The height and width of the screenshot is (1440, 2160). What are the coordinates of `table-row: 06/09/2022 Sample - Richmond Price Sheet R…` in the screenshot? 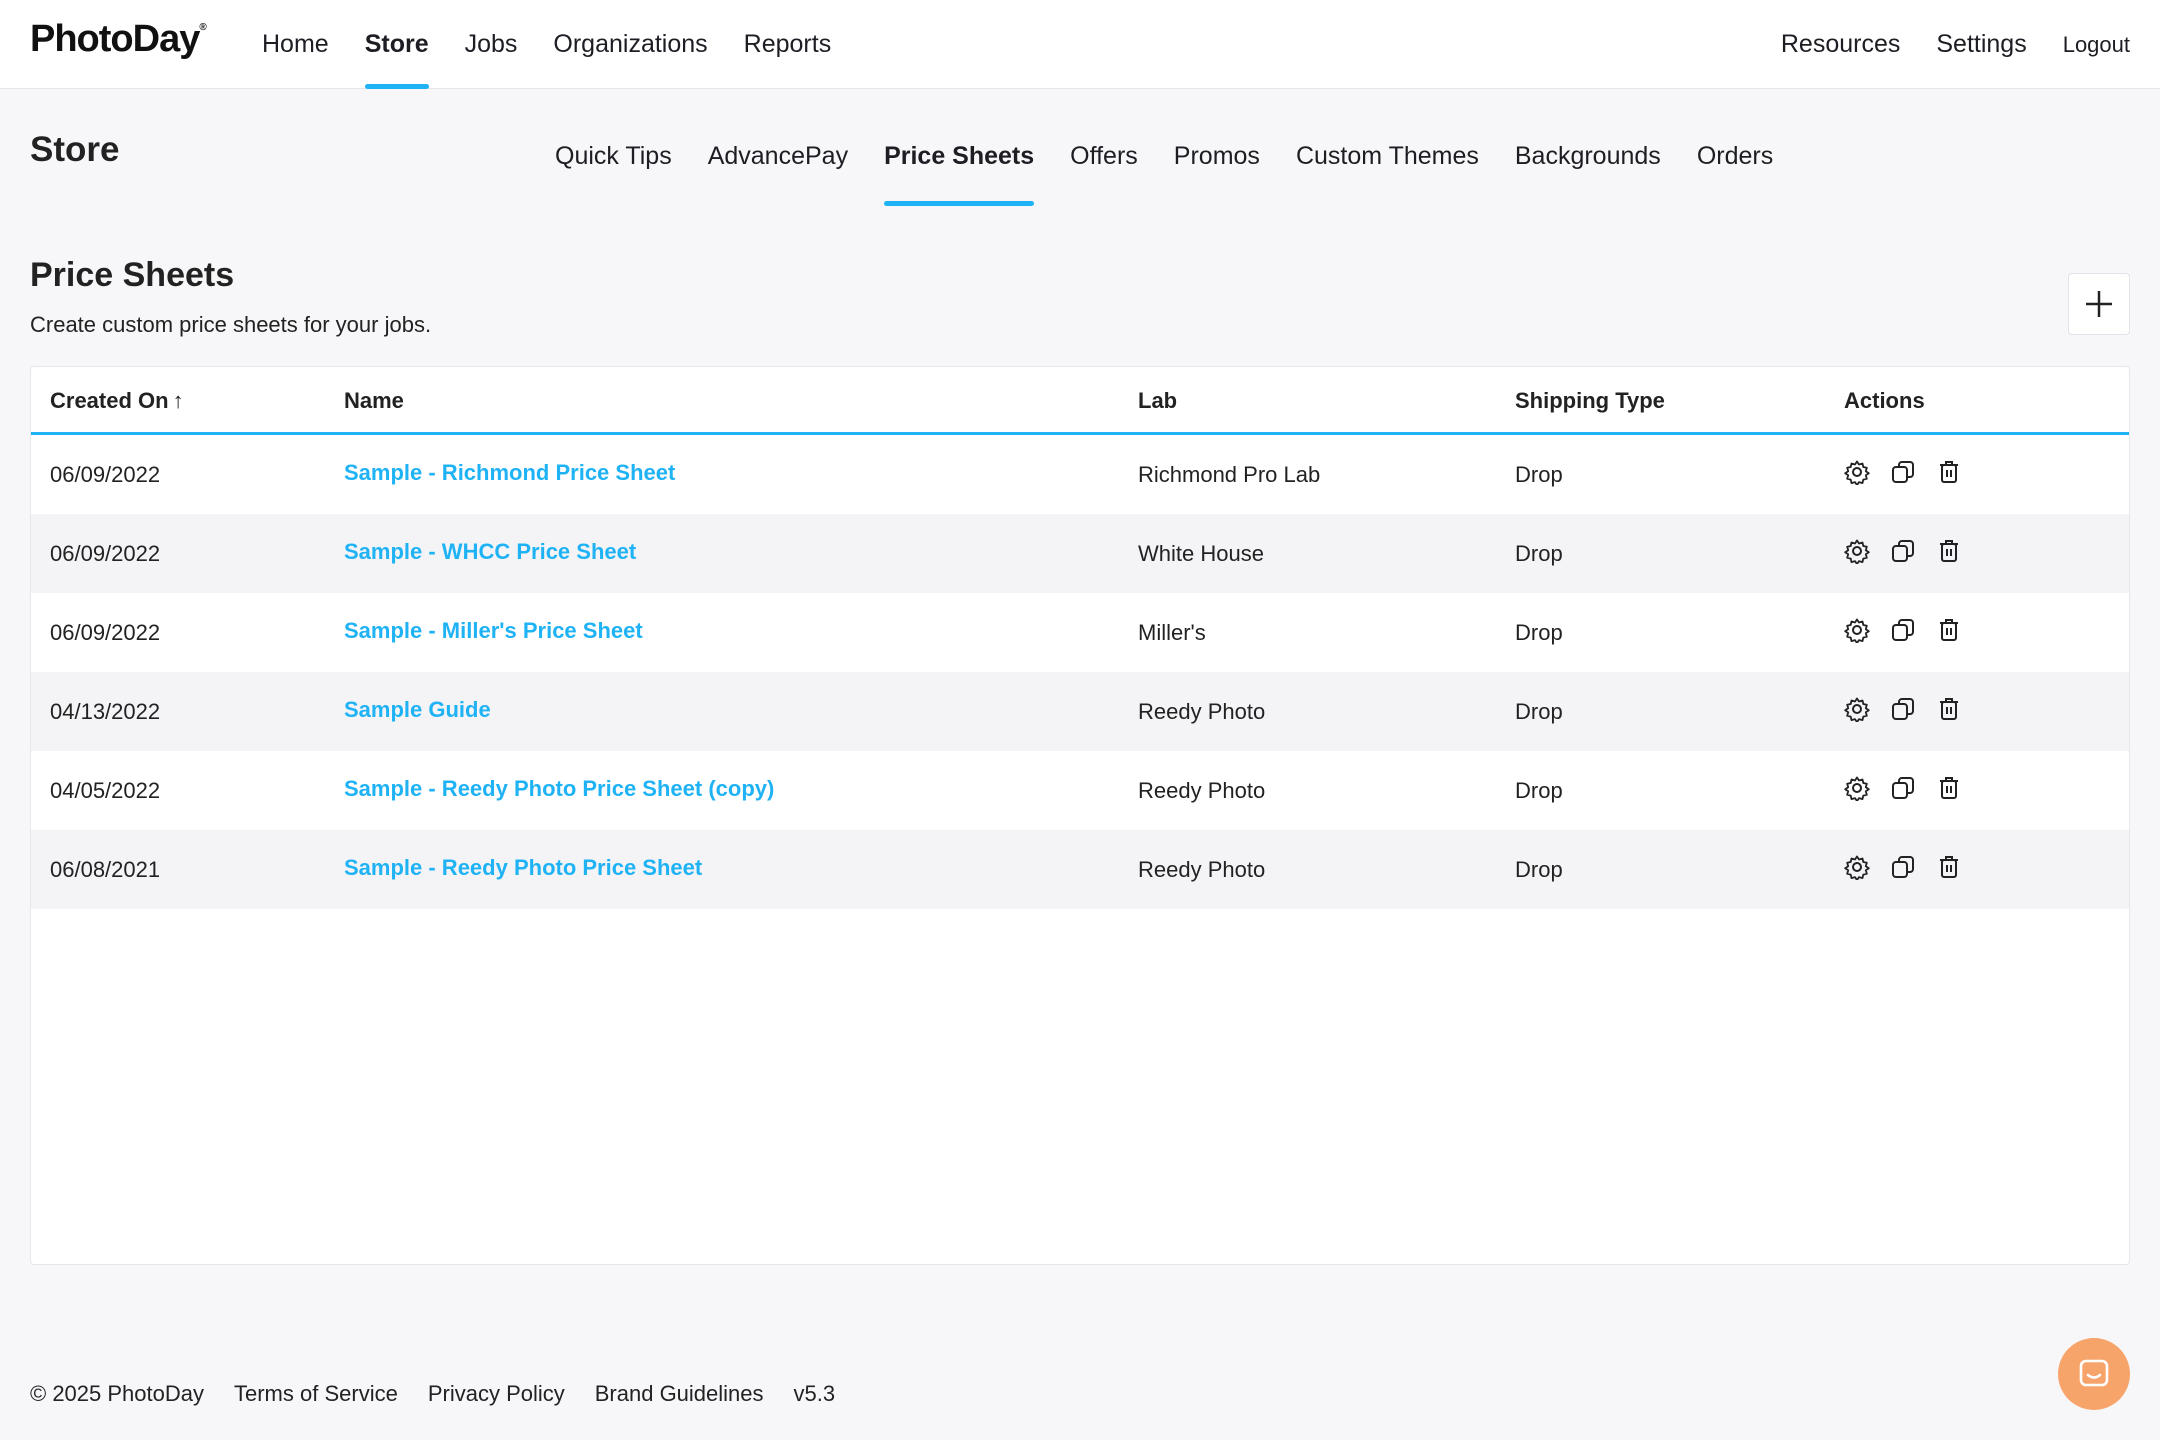 It's located at (1080, 474).